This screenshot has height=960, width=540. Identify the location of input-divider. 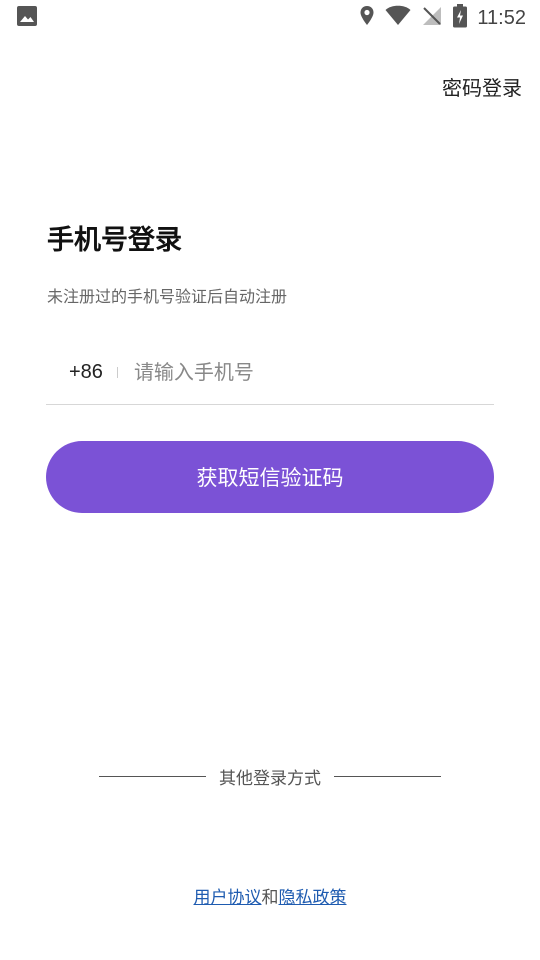
(117, 372).